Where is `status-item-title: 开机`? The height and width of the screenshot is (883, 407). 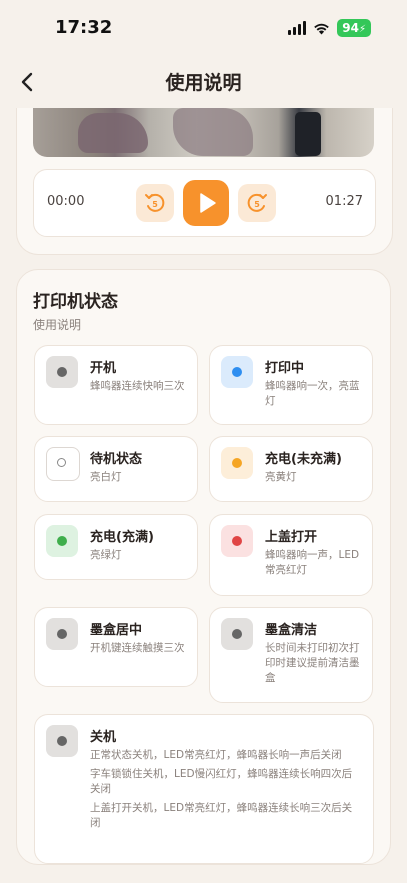
status-item-title: 开机 is located at coordinates (103, 368).